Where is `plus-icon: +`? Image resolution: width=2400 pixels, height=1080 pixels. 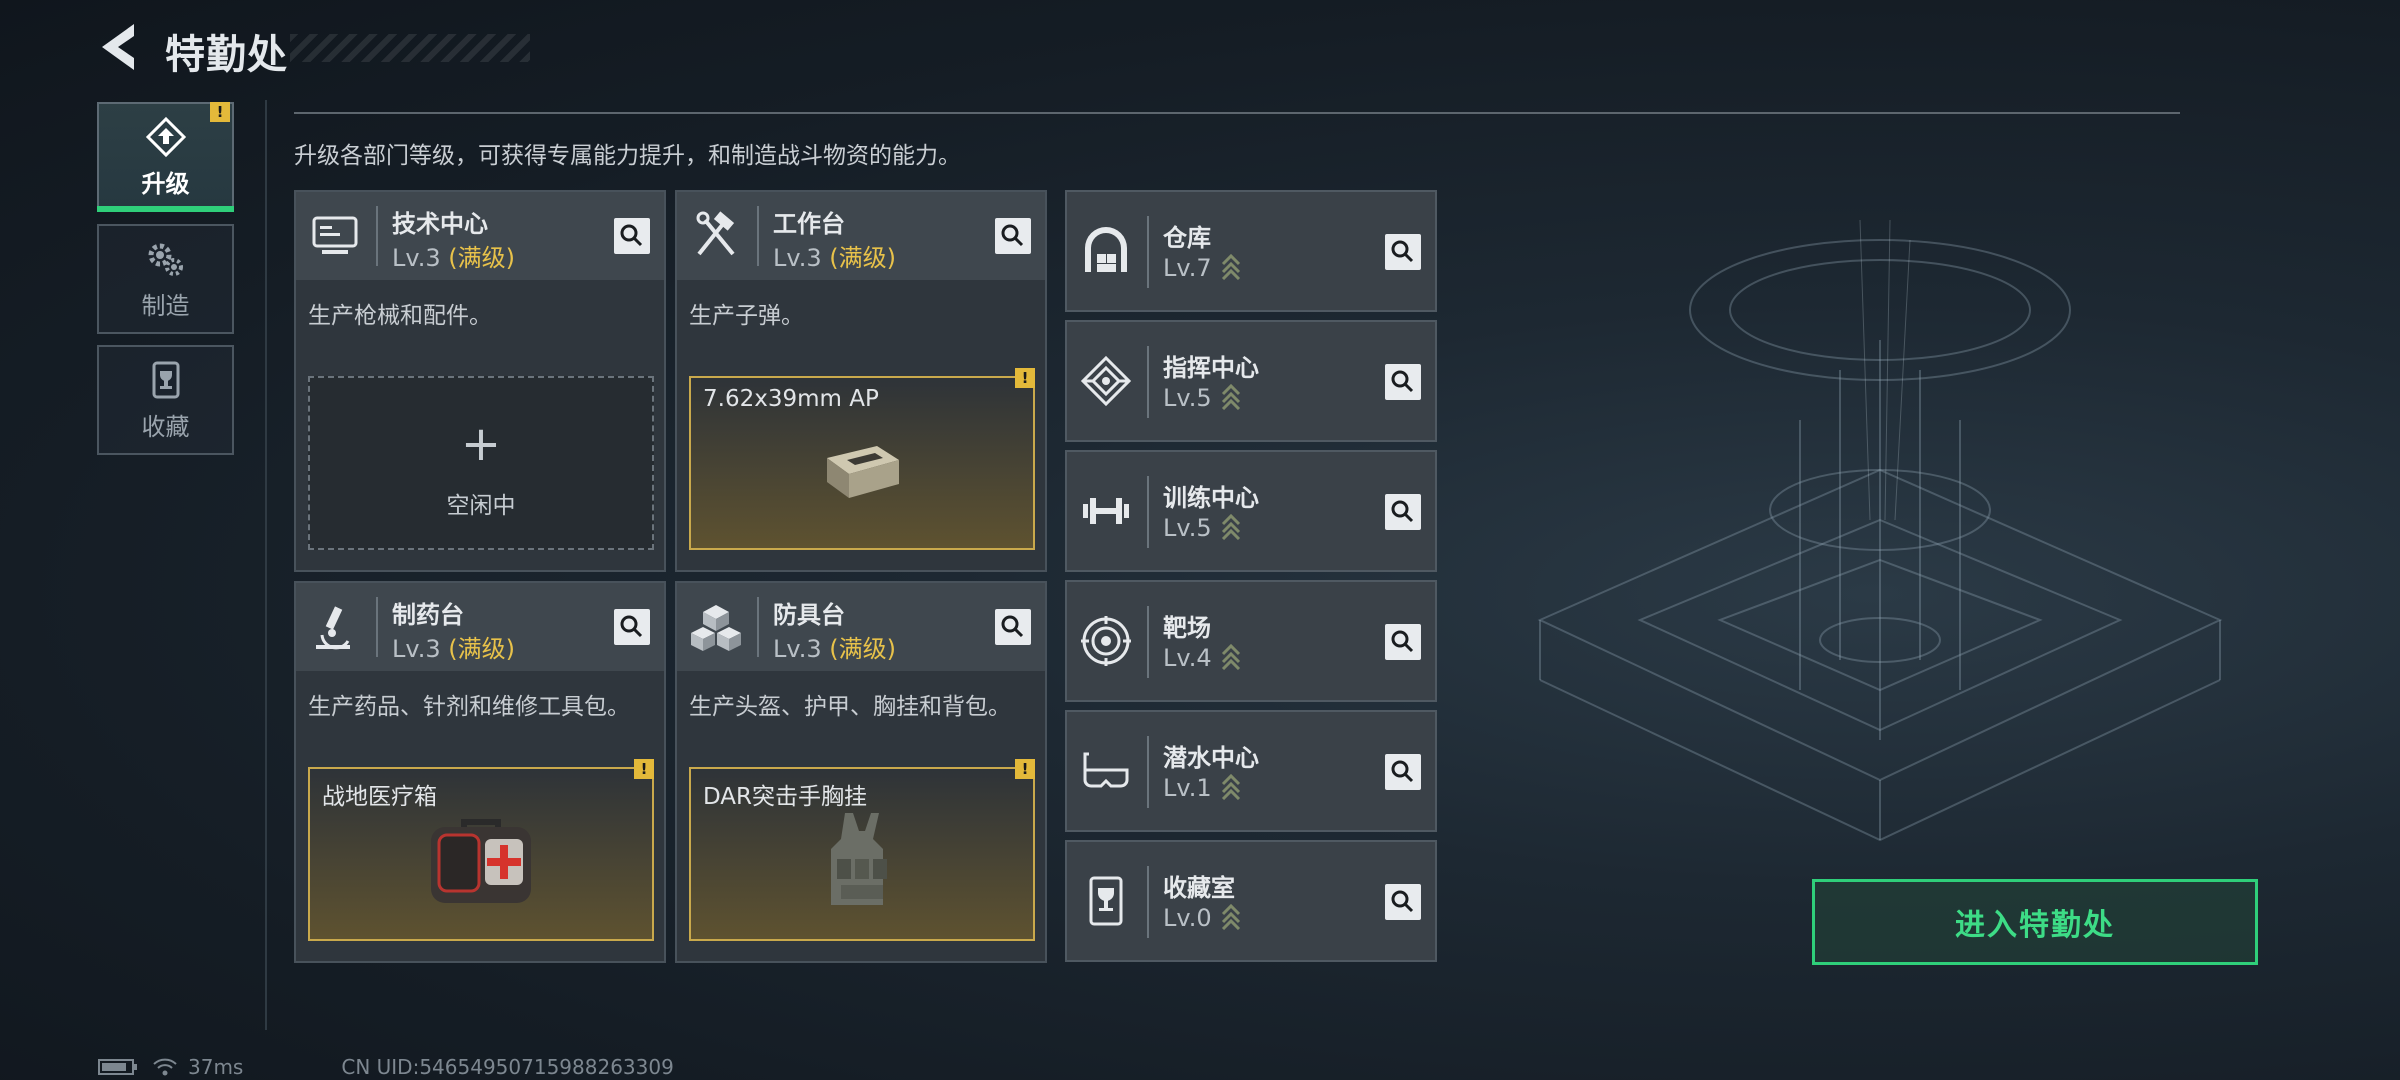 plus-icon: + is located at coordinates (481, 444).